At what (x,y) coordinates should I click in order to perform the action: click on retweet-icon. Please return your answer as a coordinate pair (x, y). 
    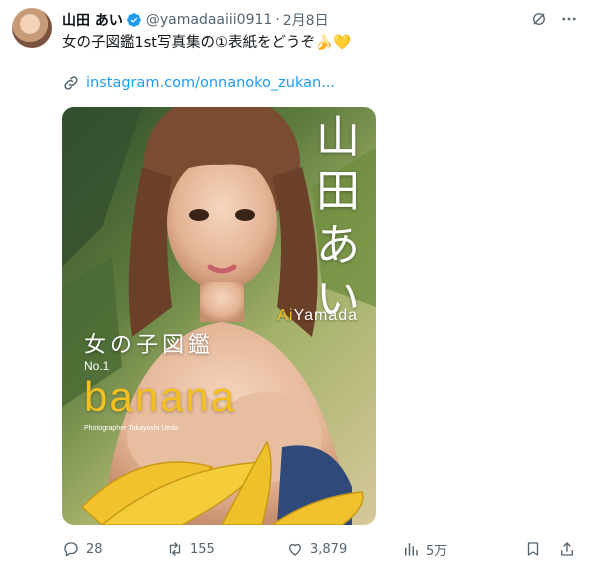
    Looking at the image, I should click on (175, 549).